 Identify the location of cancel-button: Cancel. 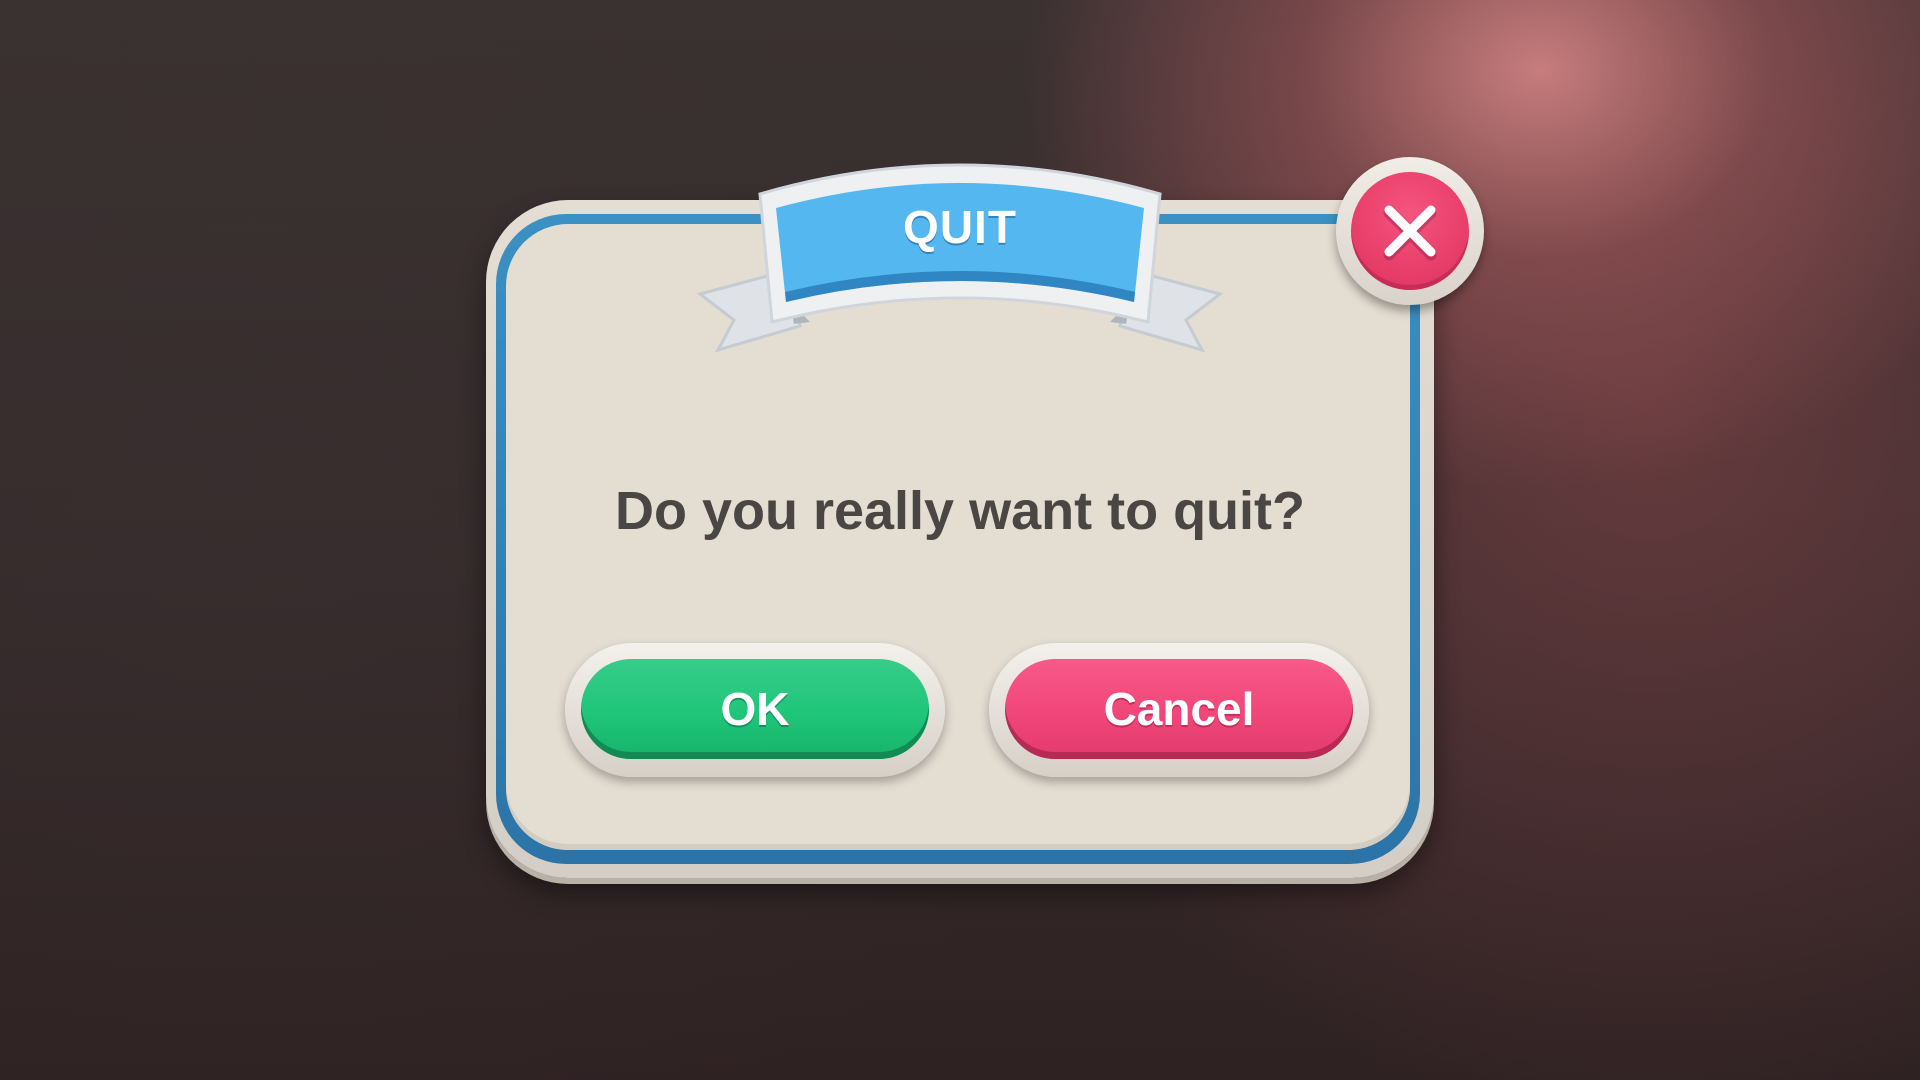
(1179, 710).